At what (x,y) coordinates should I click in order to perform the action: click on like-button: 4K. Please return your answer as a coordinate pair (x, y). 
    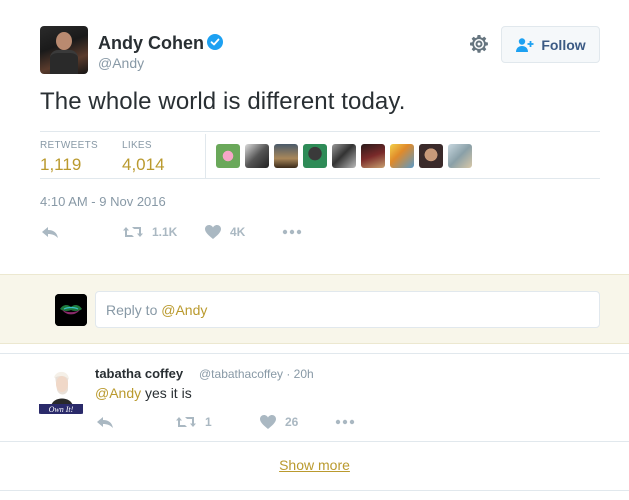
    Looking at the image, I should click on (224, 232).